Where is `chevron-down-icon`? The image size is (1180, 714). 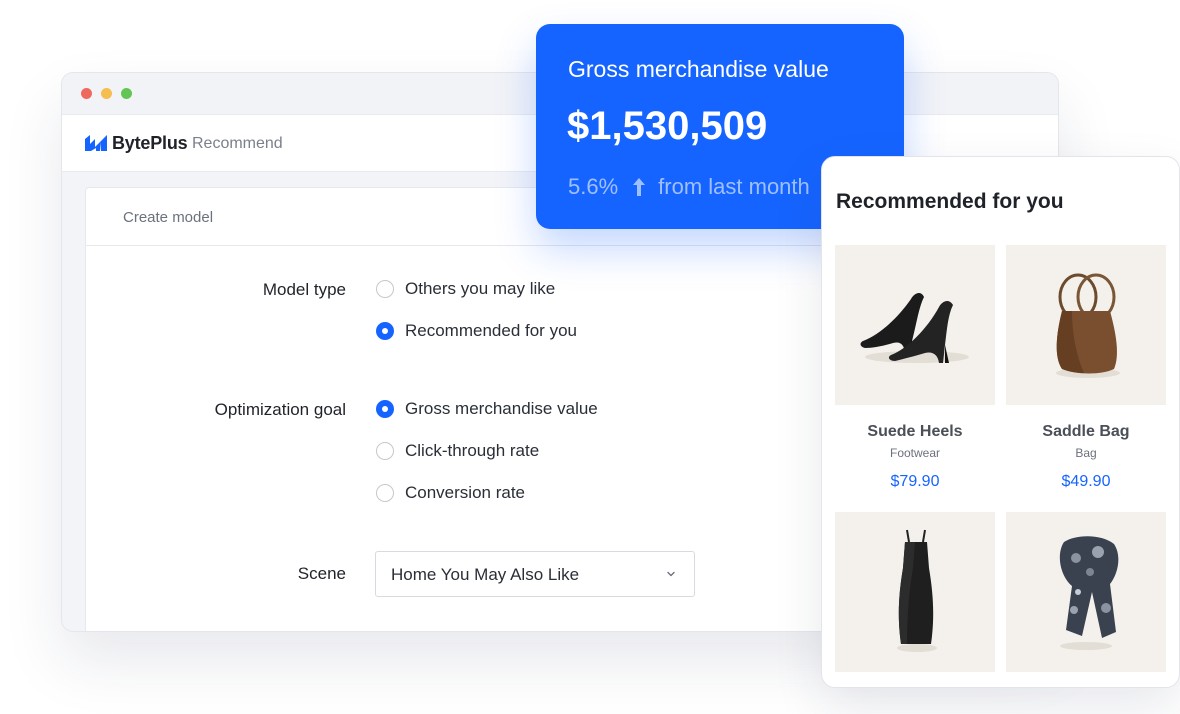 chevron-down-icon is located at coordinates (671, 574).